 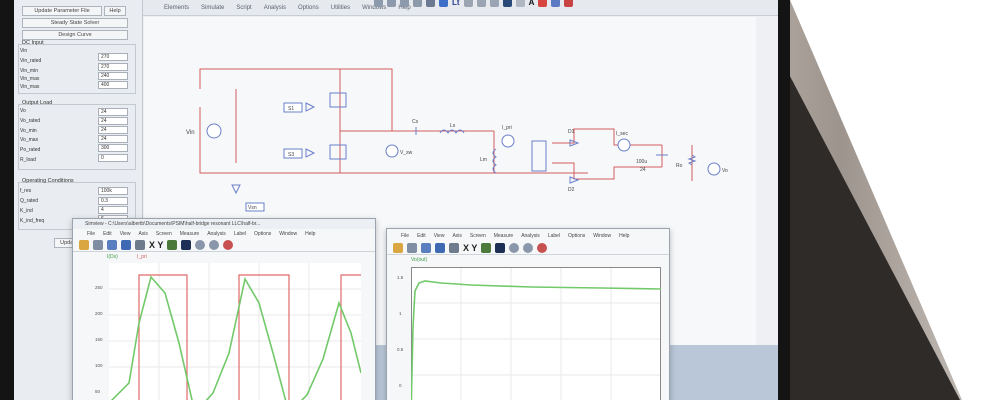 I want to click on simview-right-toolbar: X Y, so click(x=528, y=248).